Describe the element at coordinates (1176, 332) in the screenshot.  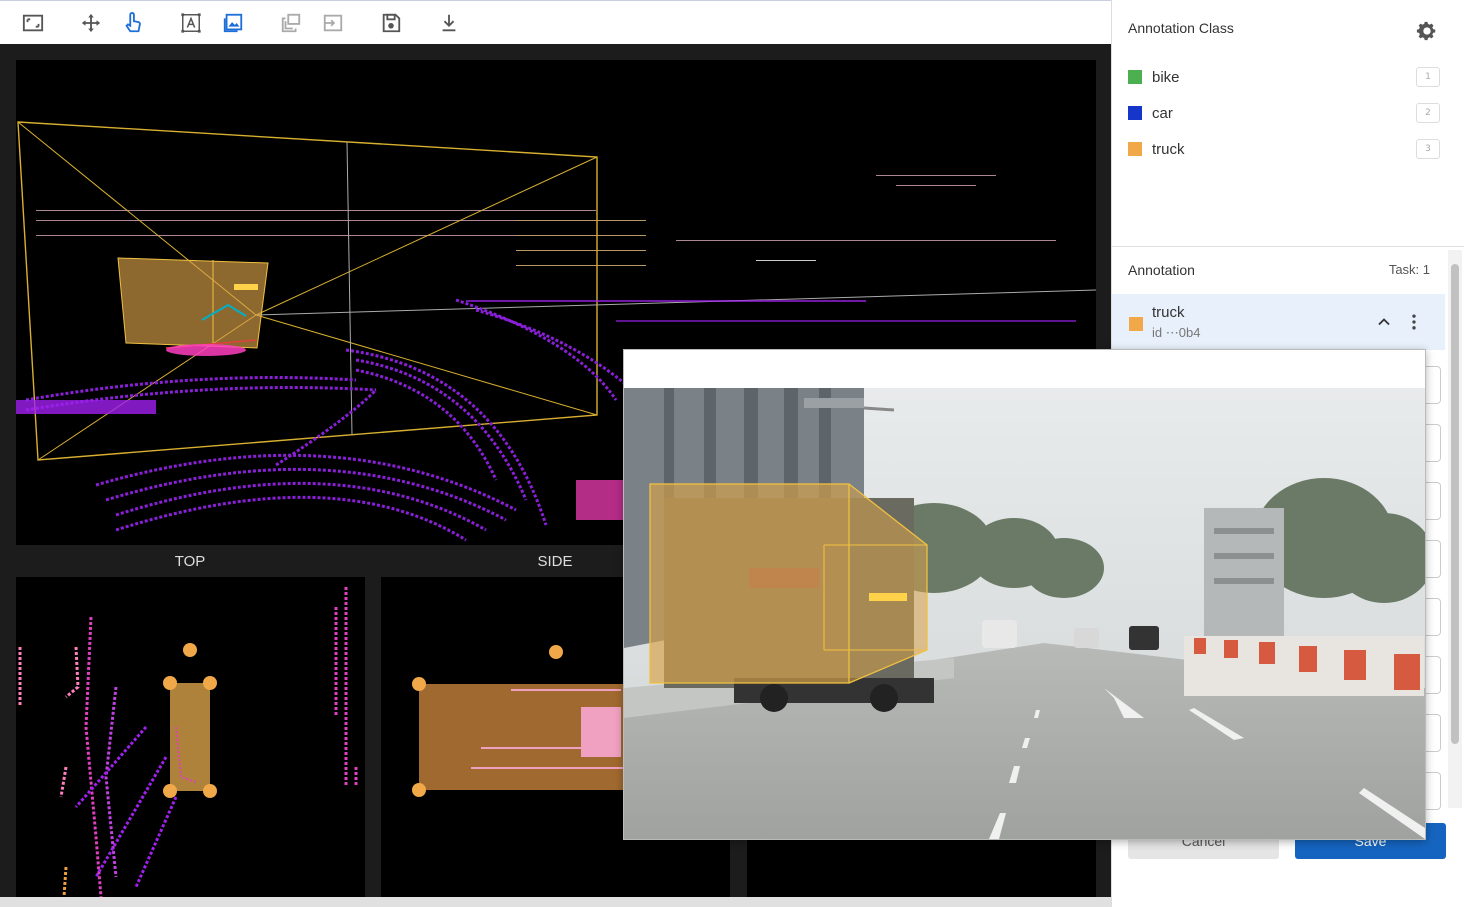
I see `annotation-id: id ⋯0b4` at that location.